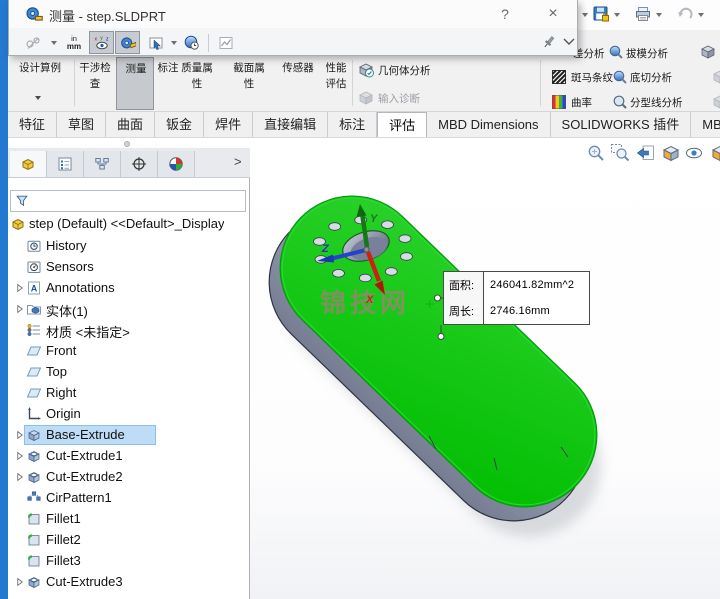 The image size is (720, 599). Describe the element at coordinates (705, 124) in the screenshot. I see `tab-mbd: MBD` at that location.